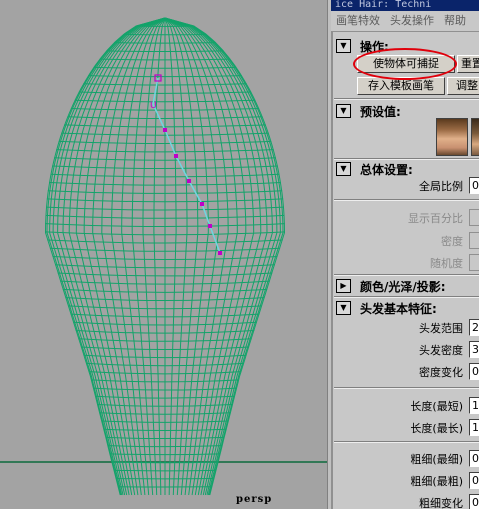  What do you see at coordinates (406, 64) in the screenshot?
I see `make-live-button: 使物体可捕捉` at bounding box center [406, 64].